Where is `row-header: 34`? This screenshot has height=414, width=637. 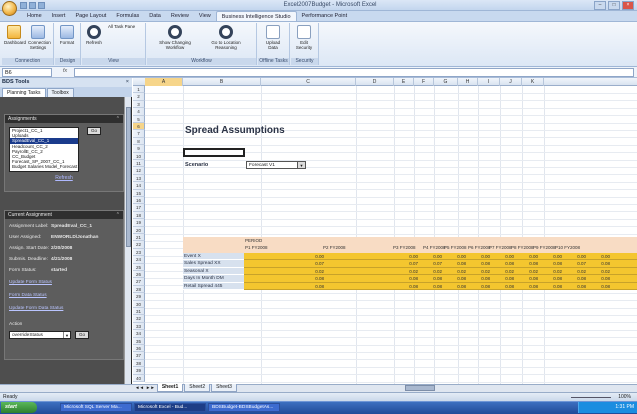 row-header: 34 is located at coordinates (139, 334).